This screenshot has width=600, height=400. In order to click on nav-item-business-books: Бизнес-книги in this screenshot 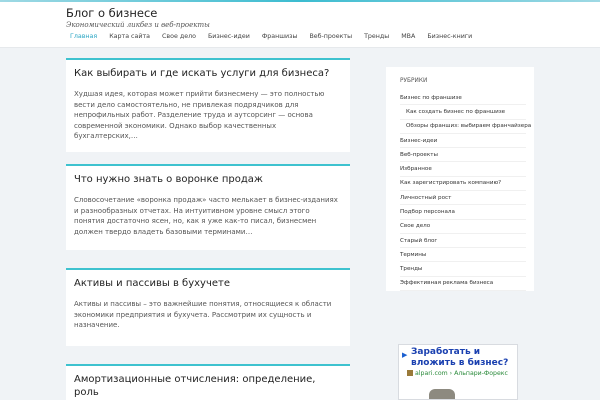, I will do `click(449, 36)`.